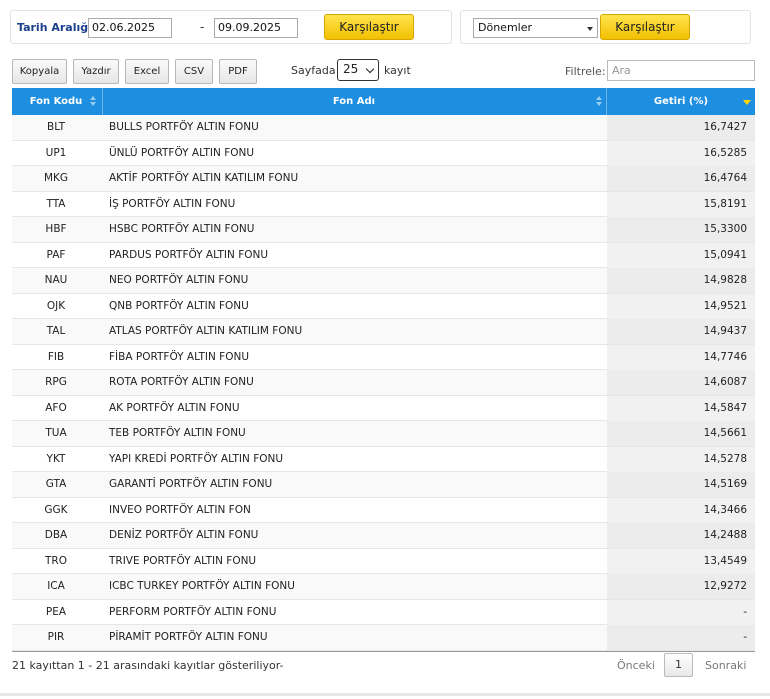 Image resolution: width=770 pixels, height=699 pixels. Describe the element at coordinates (313, 70) in the screenshot. I see `page-size-label: Sayfada` at that location.